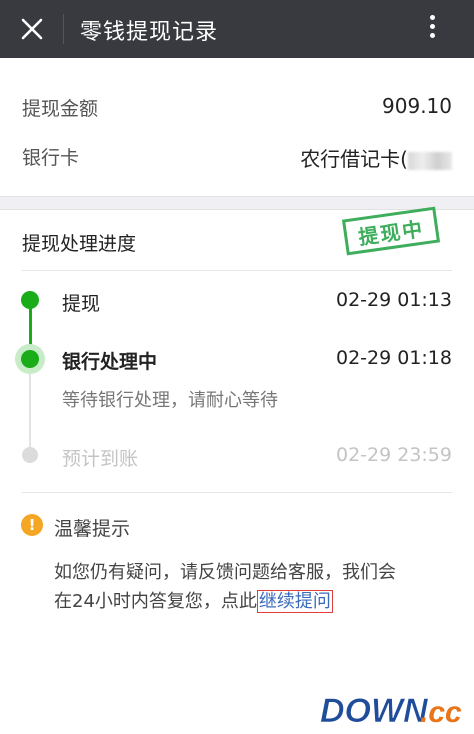 The image size is (474, 734). I want to click on amount-value: 909.10, so click(417, 106).